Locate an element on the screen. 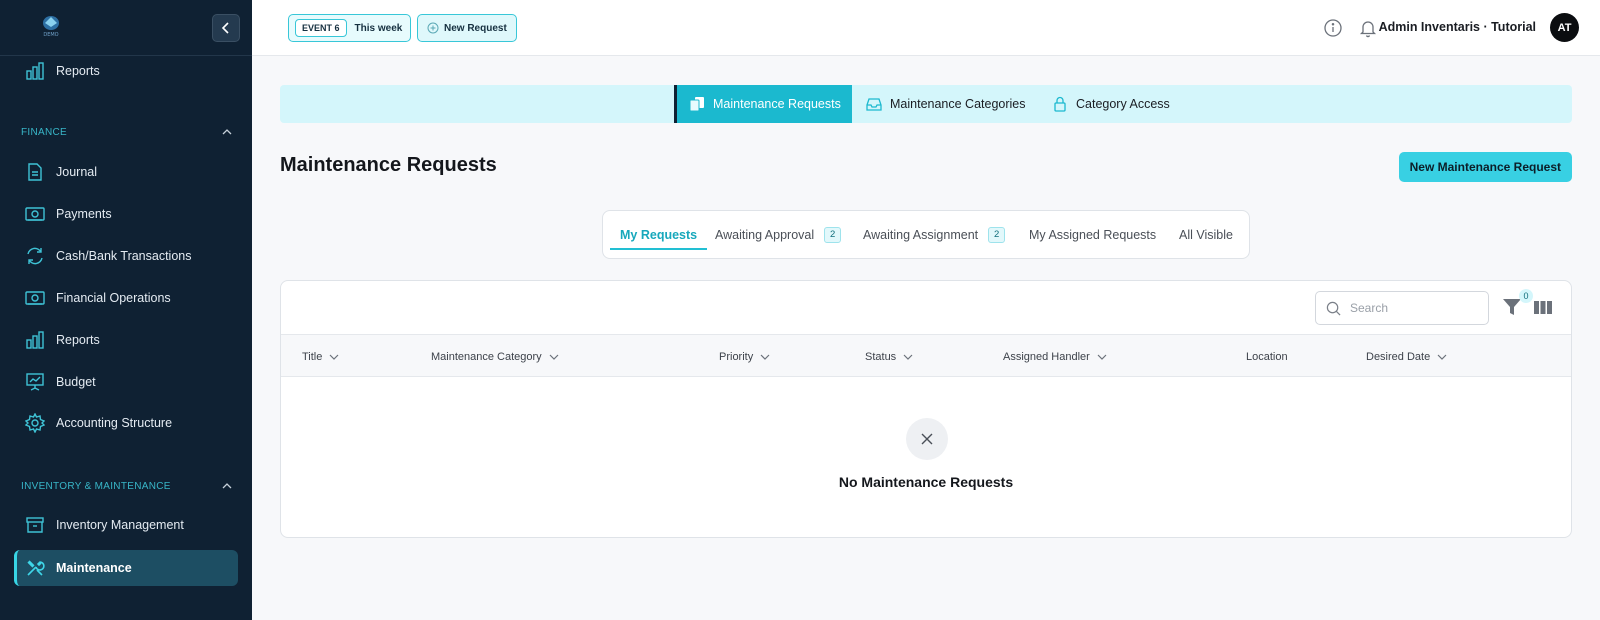 The width and height of the screenshot is (1600, 620). tab-category-access: Category Access is located at coordinates (1111, 104).